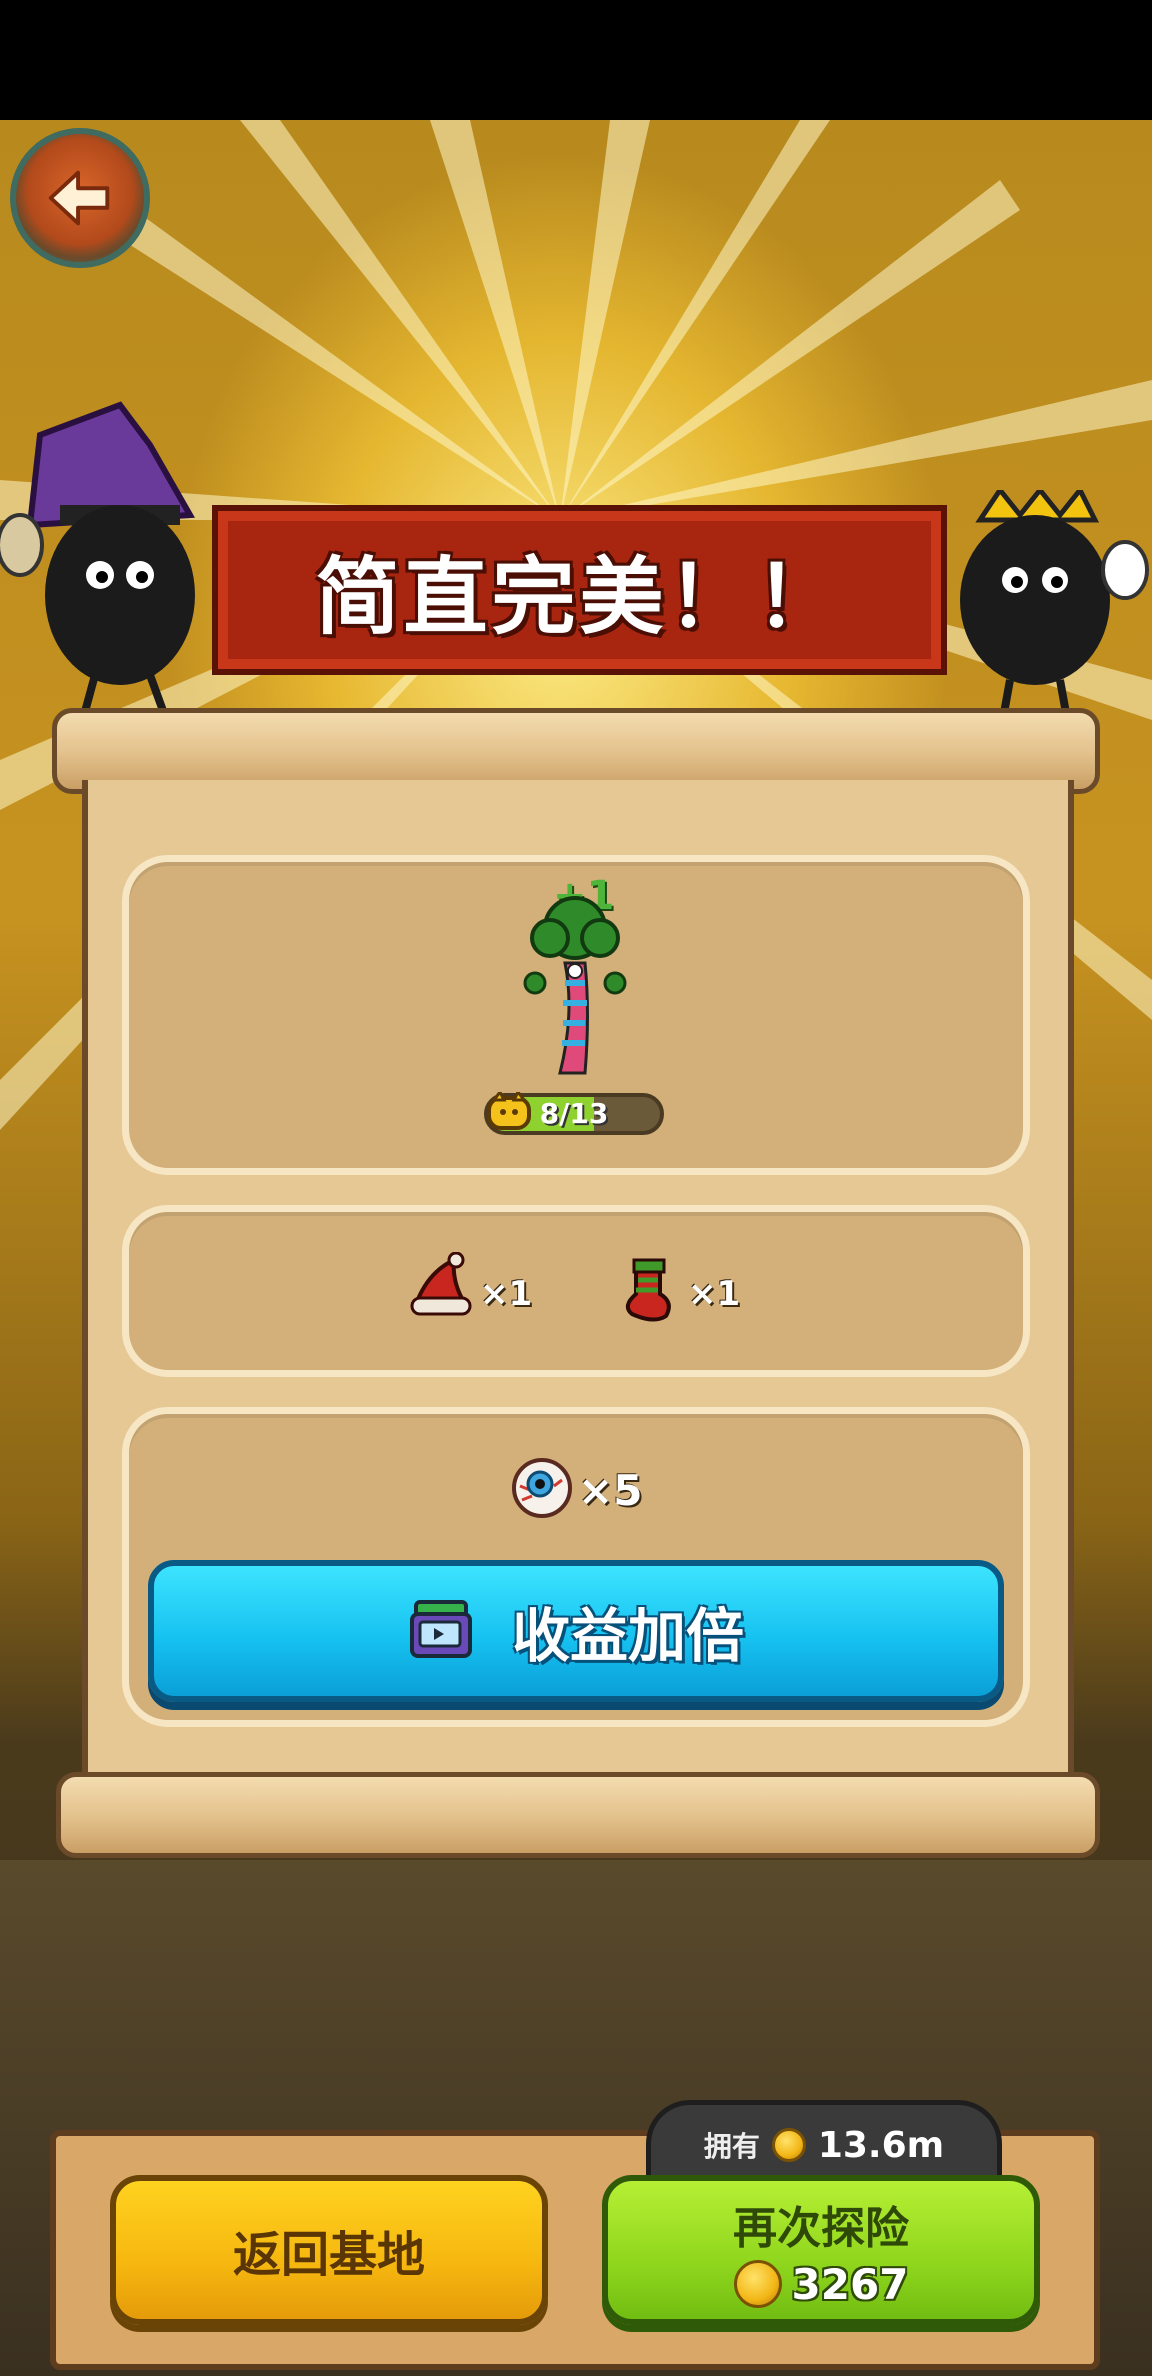 The width and height of the screenshot is (1152, 2376). I want to click on owned-value: 13.6m, so click(881, 2145).